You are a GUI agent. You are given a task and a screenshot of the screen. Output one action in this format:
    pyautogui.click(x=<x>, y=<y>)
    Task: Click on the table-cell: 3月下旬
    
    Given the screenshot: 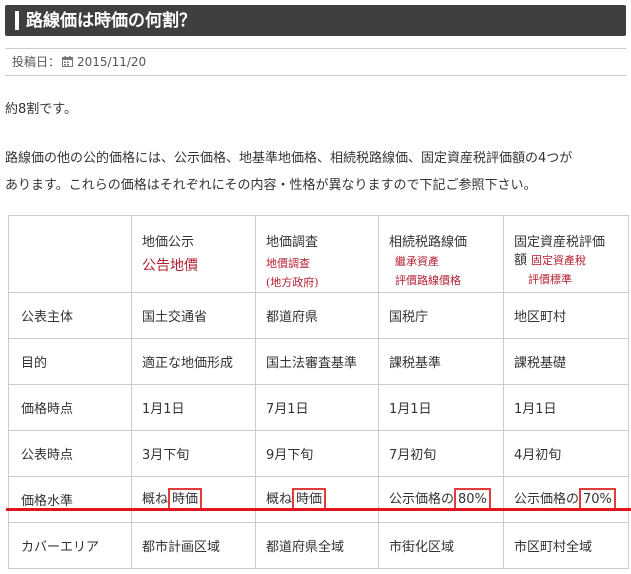 What is the action you would take?
    pyautogui.click(x=193, y=453)
    